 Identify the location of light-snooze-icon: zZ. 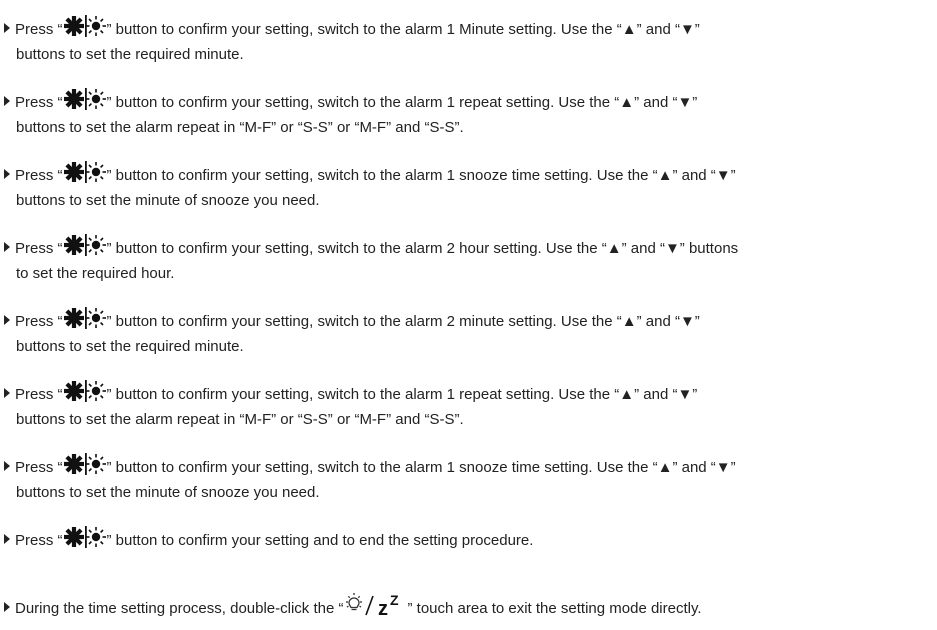
(375, 605).